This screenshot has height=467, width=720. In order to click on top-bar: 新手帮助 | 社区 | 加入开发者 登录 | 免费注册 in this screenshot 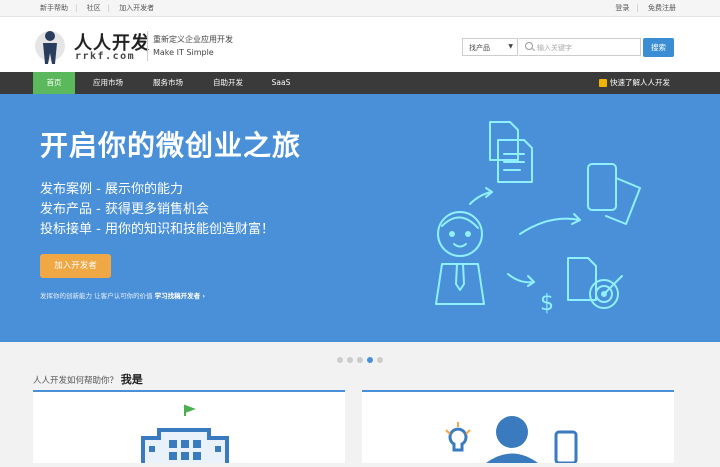, I will do `click(360, 8)`.